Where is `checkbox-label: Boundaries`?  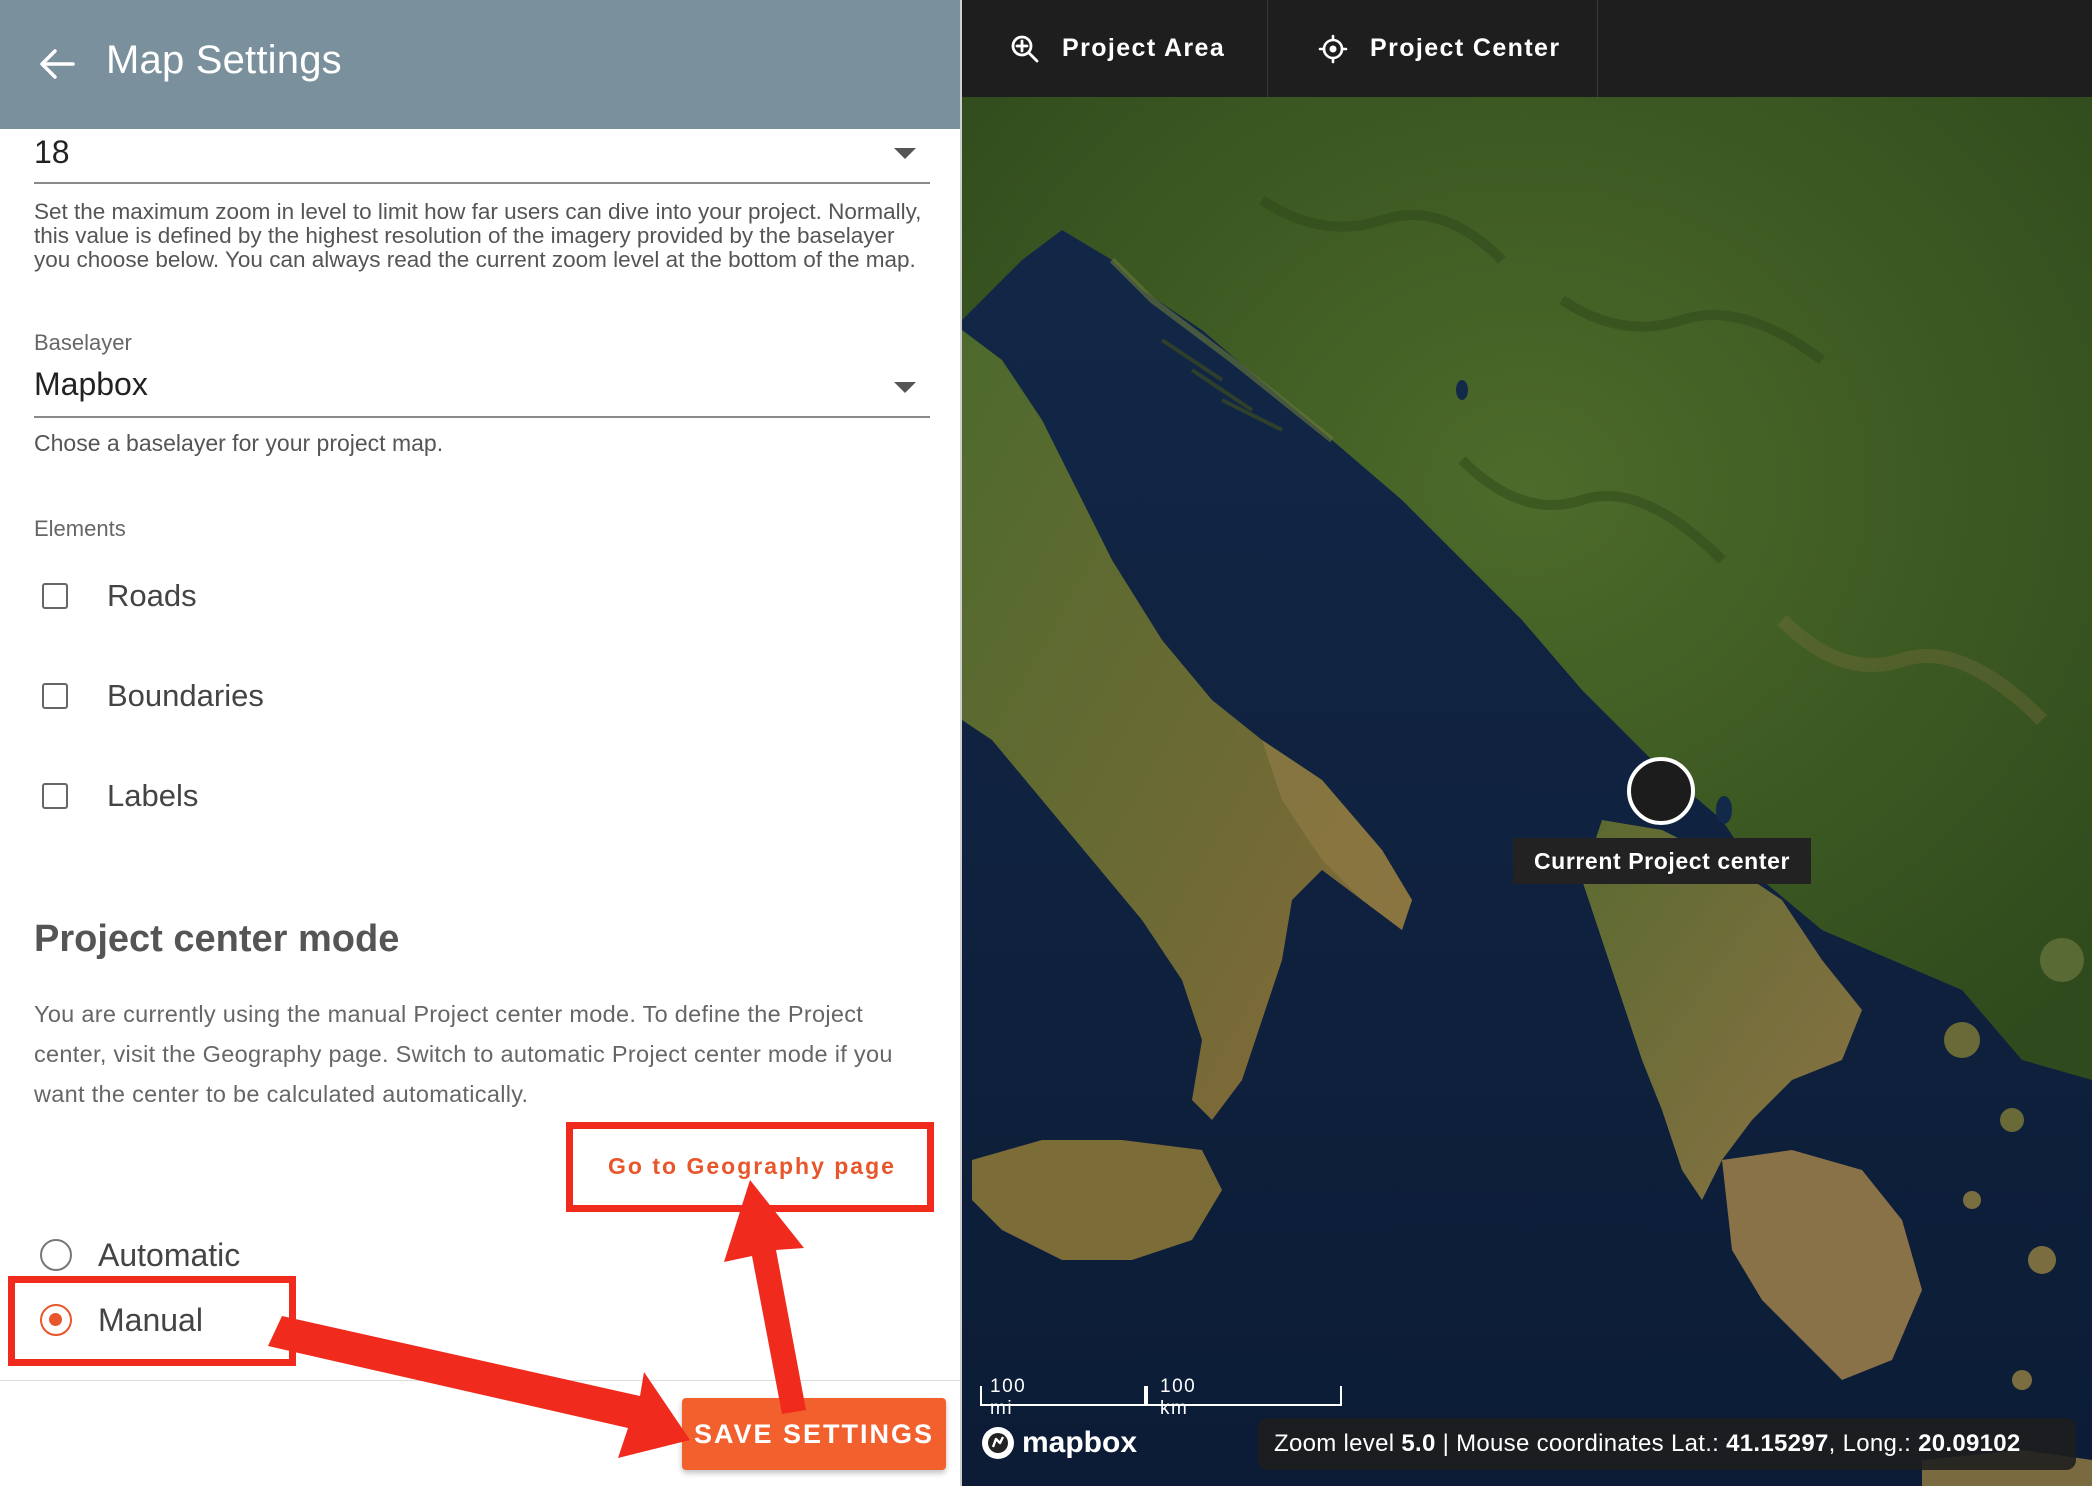
checkbox-label: Boundaries is located at coordinates (185, 695).